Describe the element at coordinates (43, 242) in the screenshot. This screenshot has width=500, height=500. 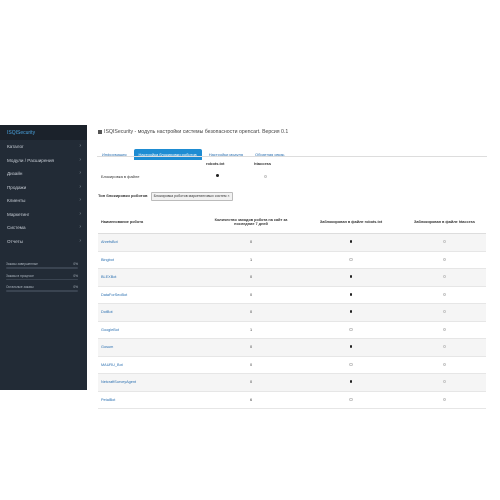
I see `sidebar-item: Отчеты ›` at that location.